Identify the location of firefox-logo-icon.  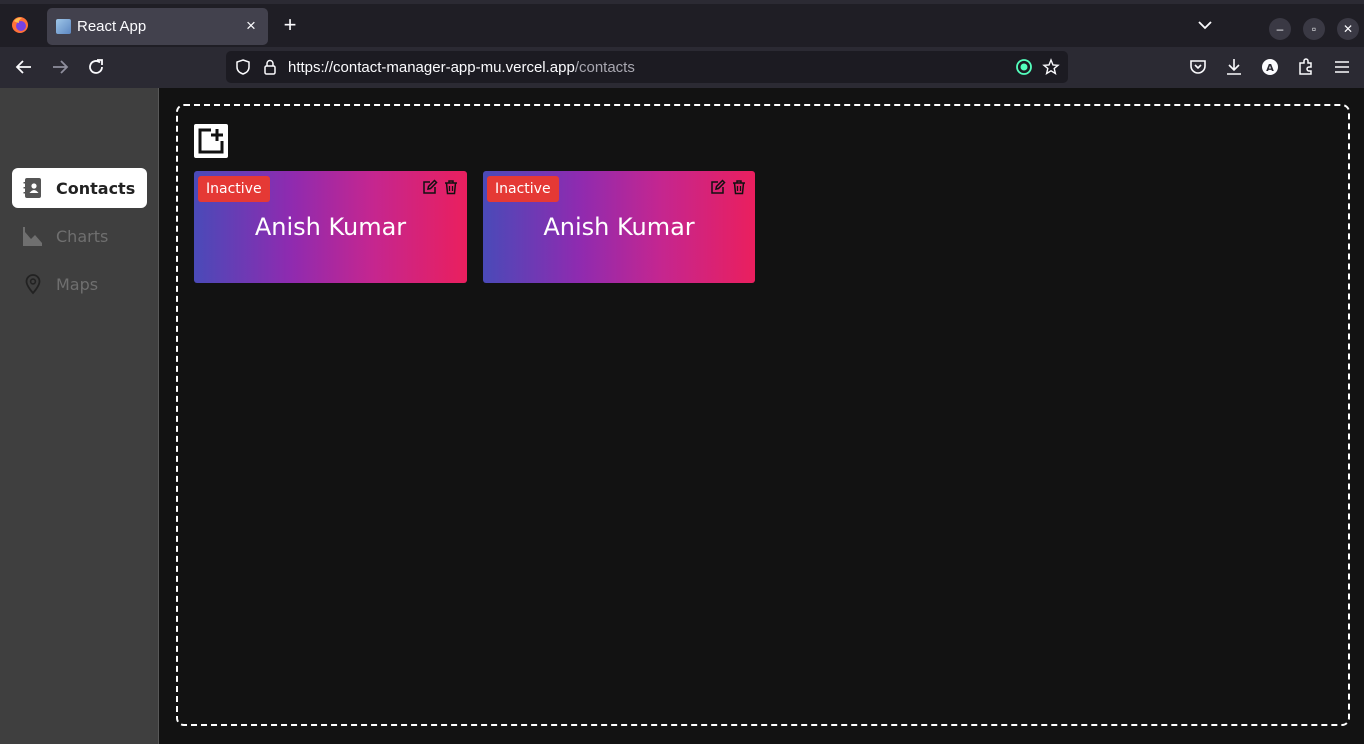
(20, 25).